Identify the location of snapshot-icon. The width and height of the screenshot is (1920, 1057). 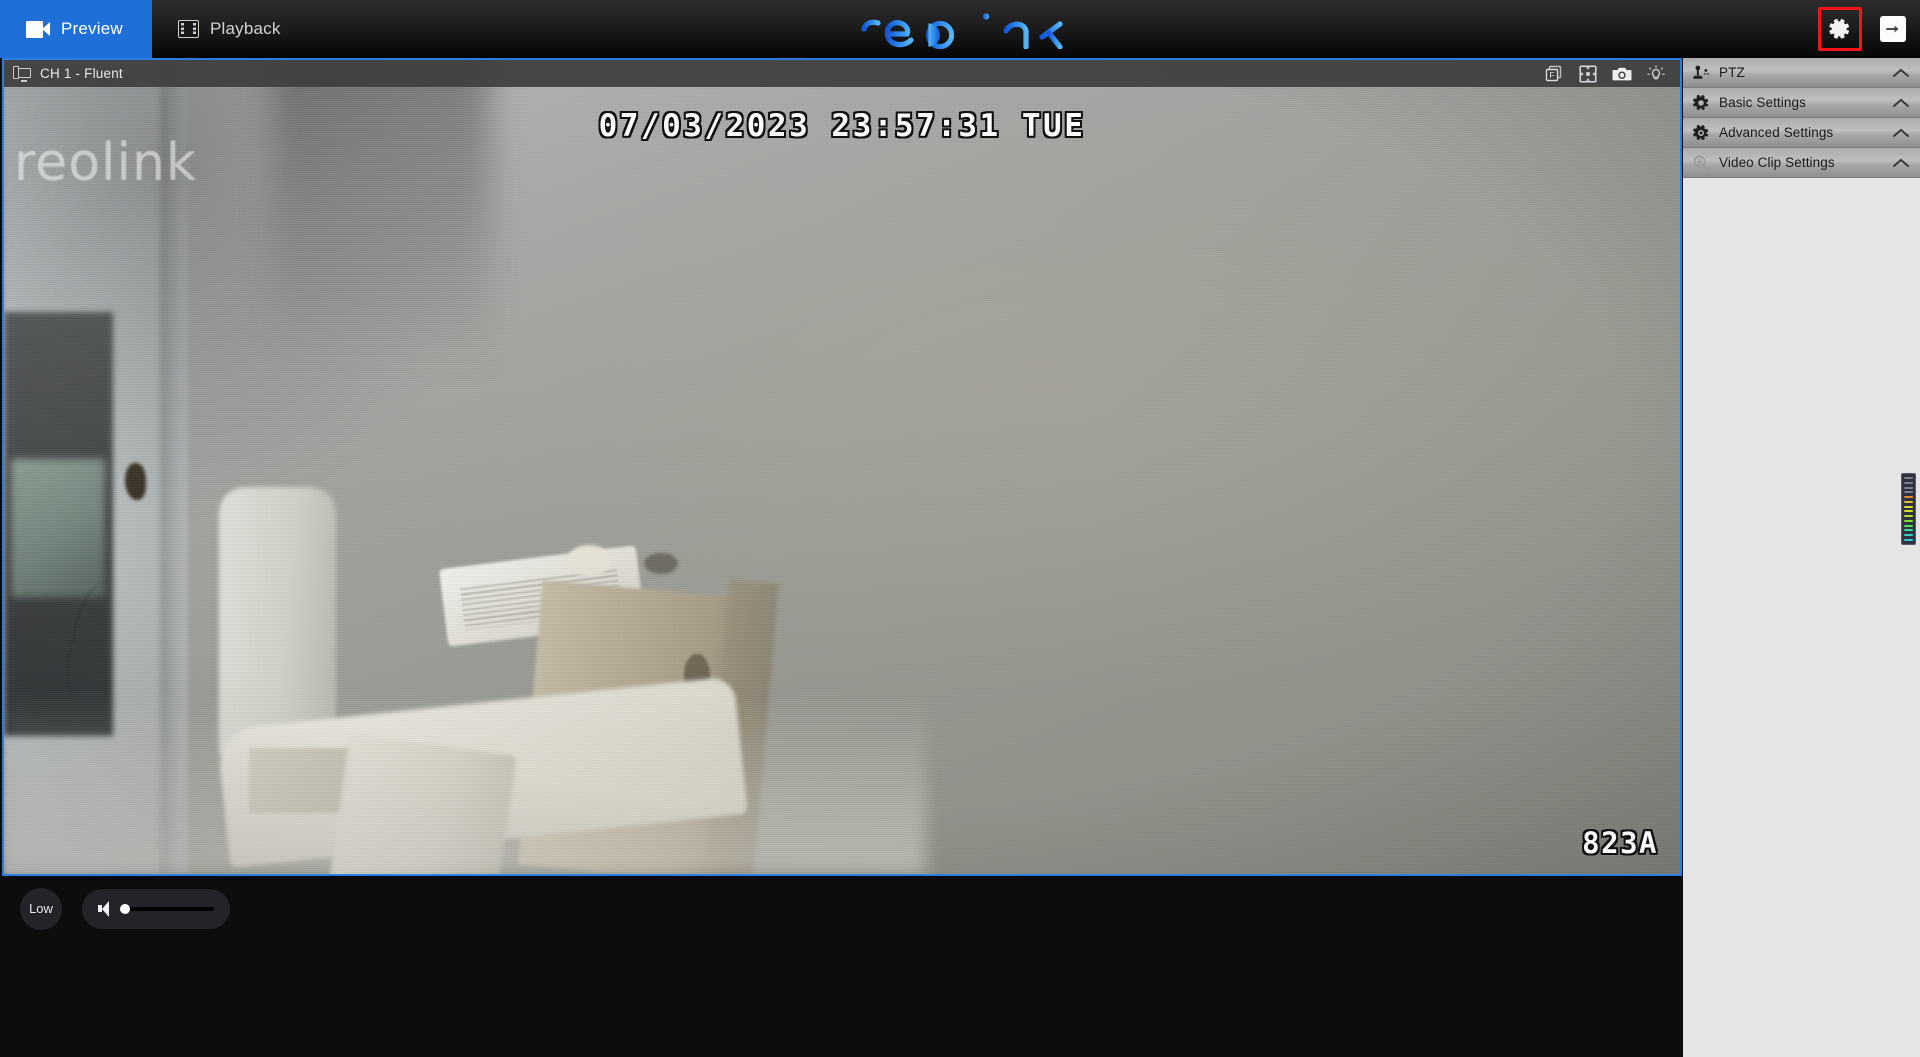
(1622, 74).